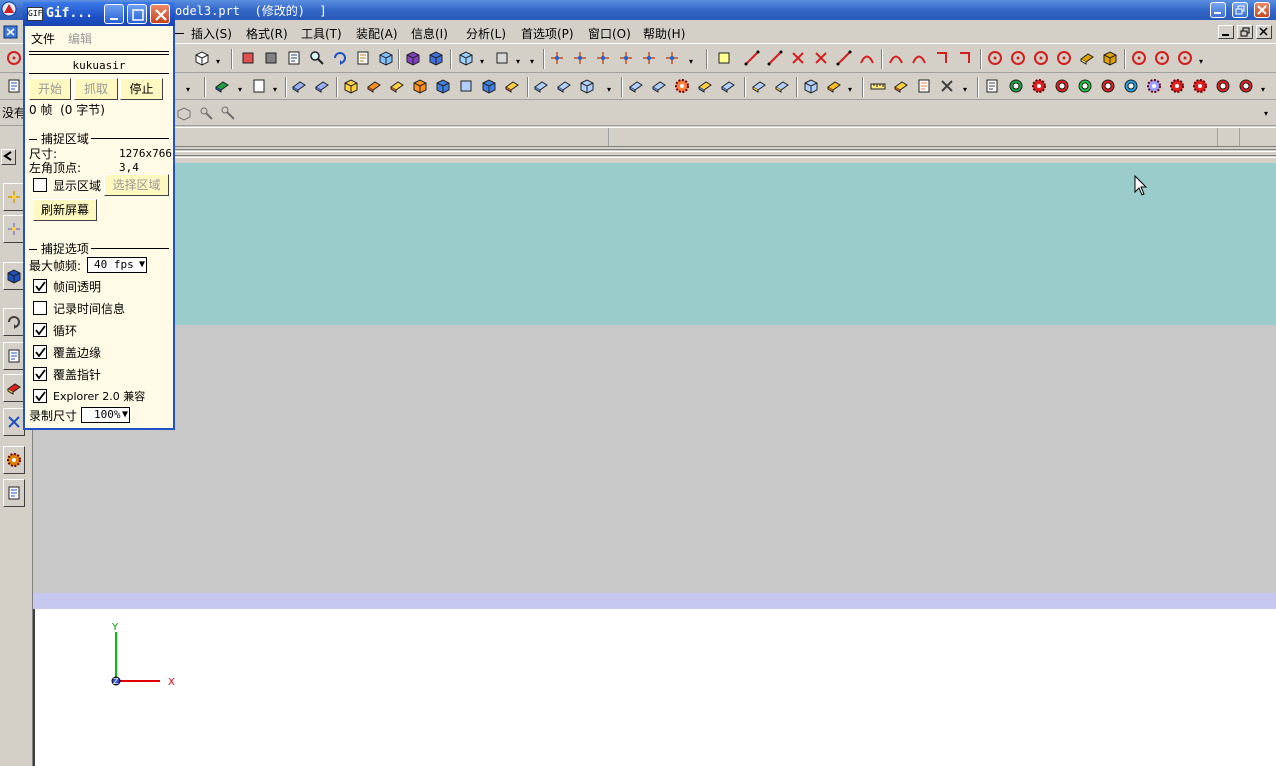  I want to click on gif-minimize-button, so click(114, 14).